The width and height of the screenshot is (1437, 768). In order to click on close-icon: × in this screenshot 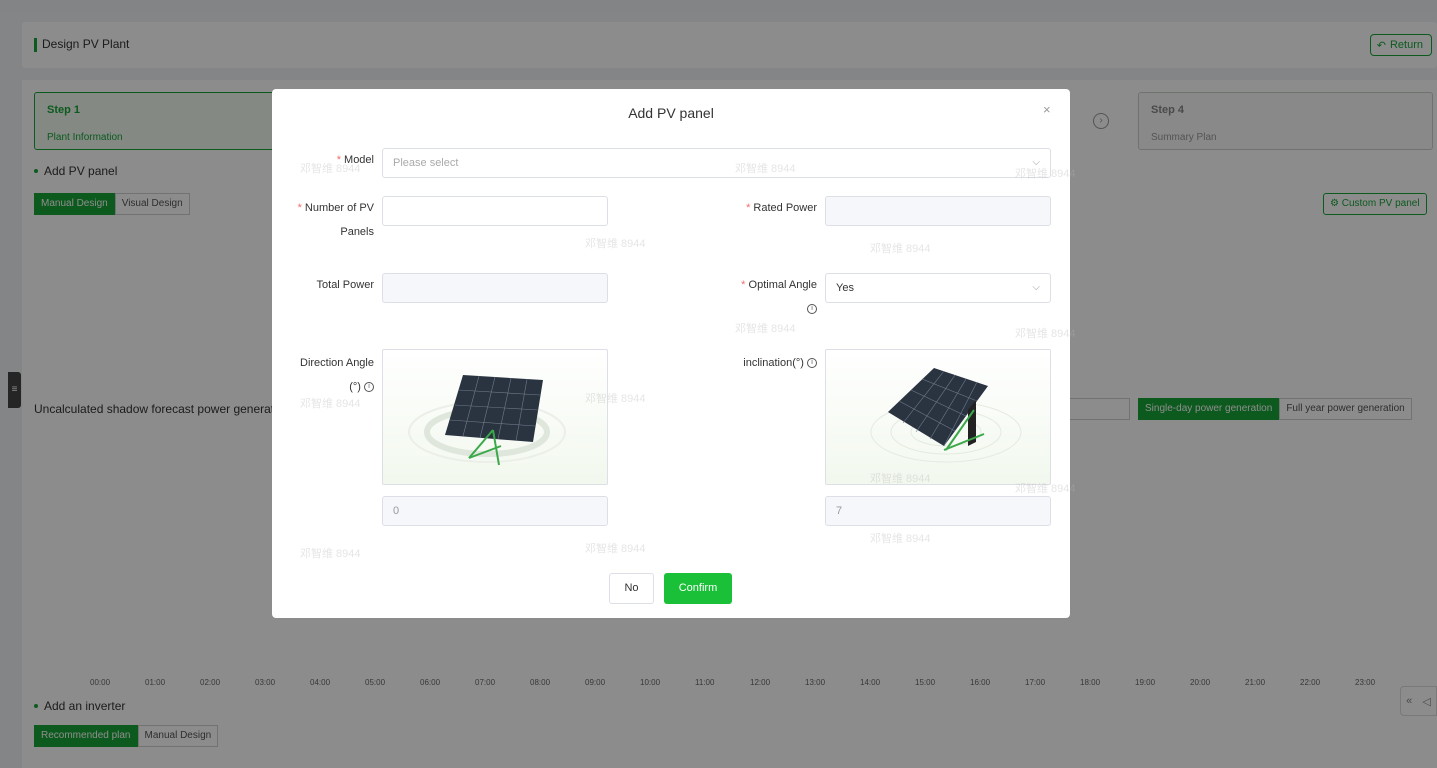, I will do `click(1047, 109)`.